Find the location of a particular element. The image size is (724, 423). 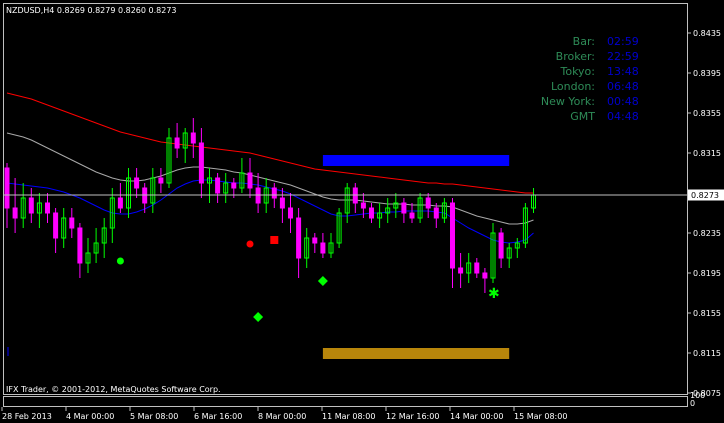

clock-value: 02:59 is located at coordinates (623, 41).